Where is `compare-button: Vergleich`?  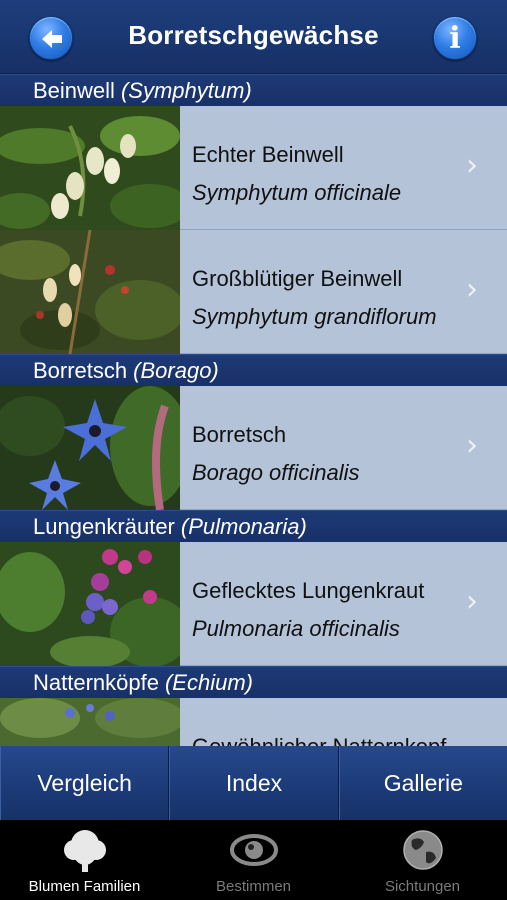 compare-button: Vergleich is located at coordinates (85, 783).